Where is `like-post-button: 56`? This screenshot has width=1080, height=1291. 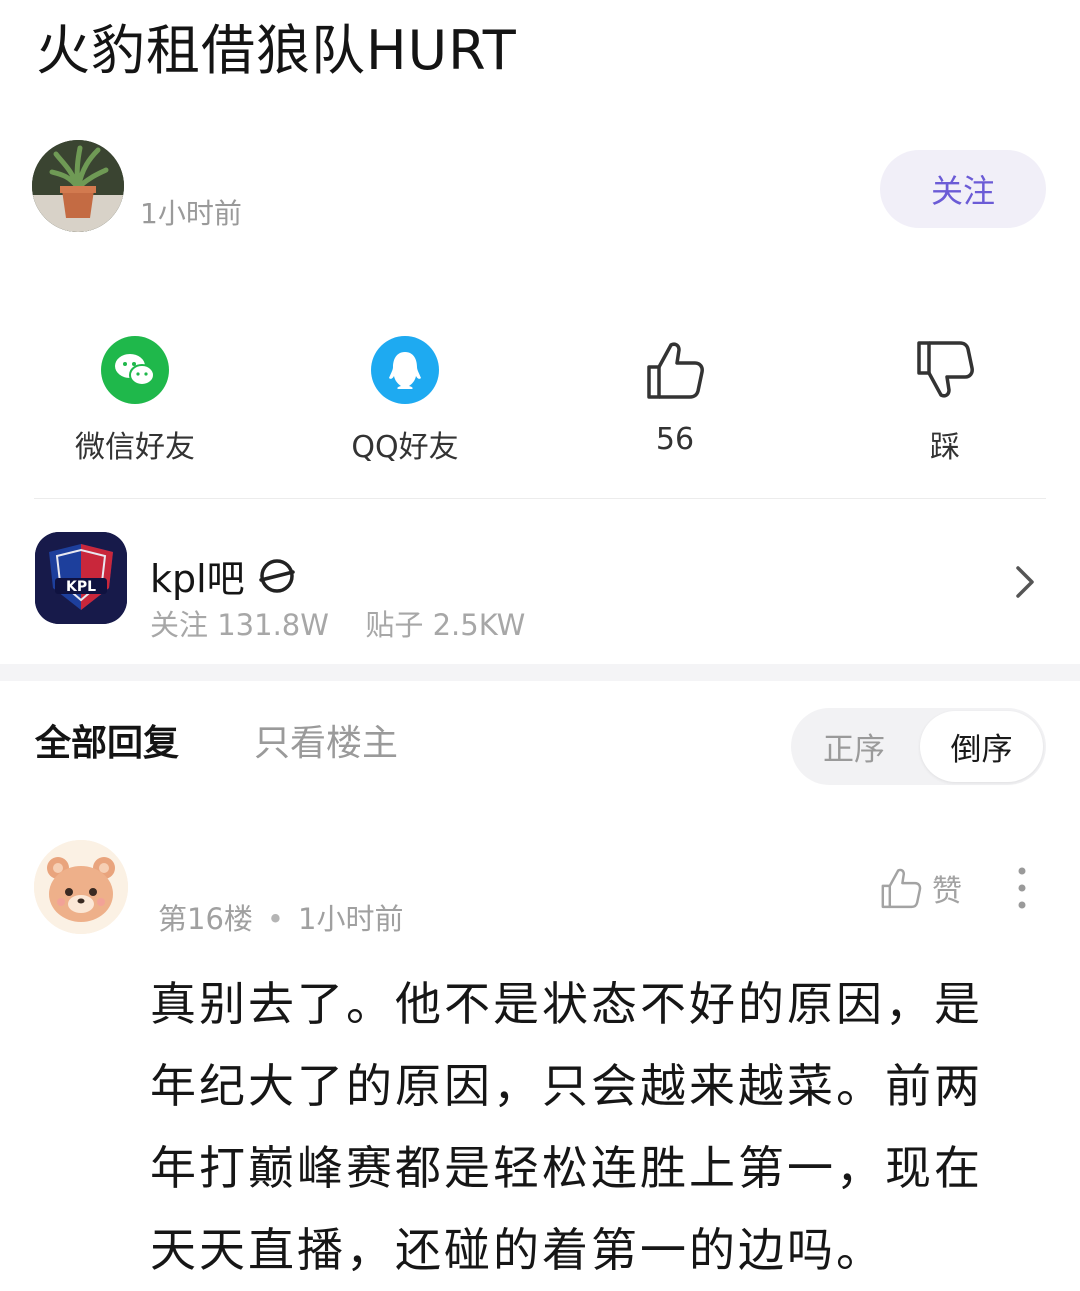
like-post-button: 56 is located at coordinates (675, 396).